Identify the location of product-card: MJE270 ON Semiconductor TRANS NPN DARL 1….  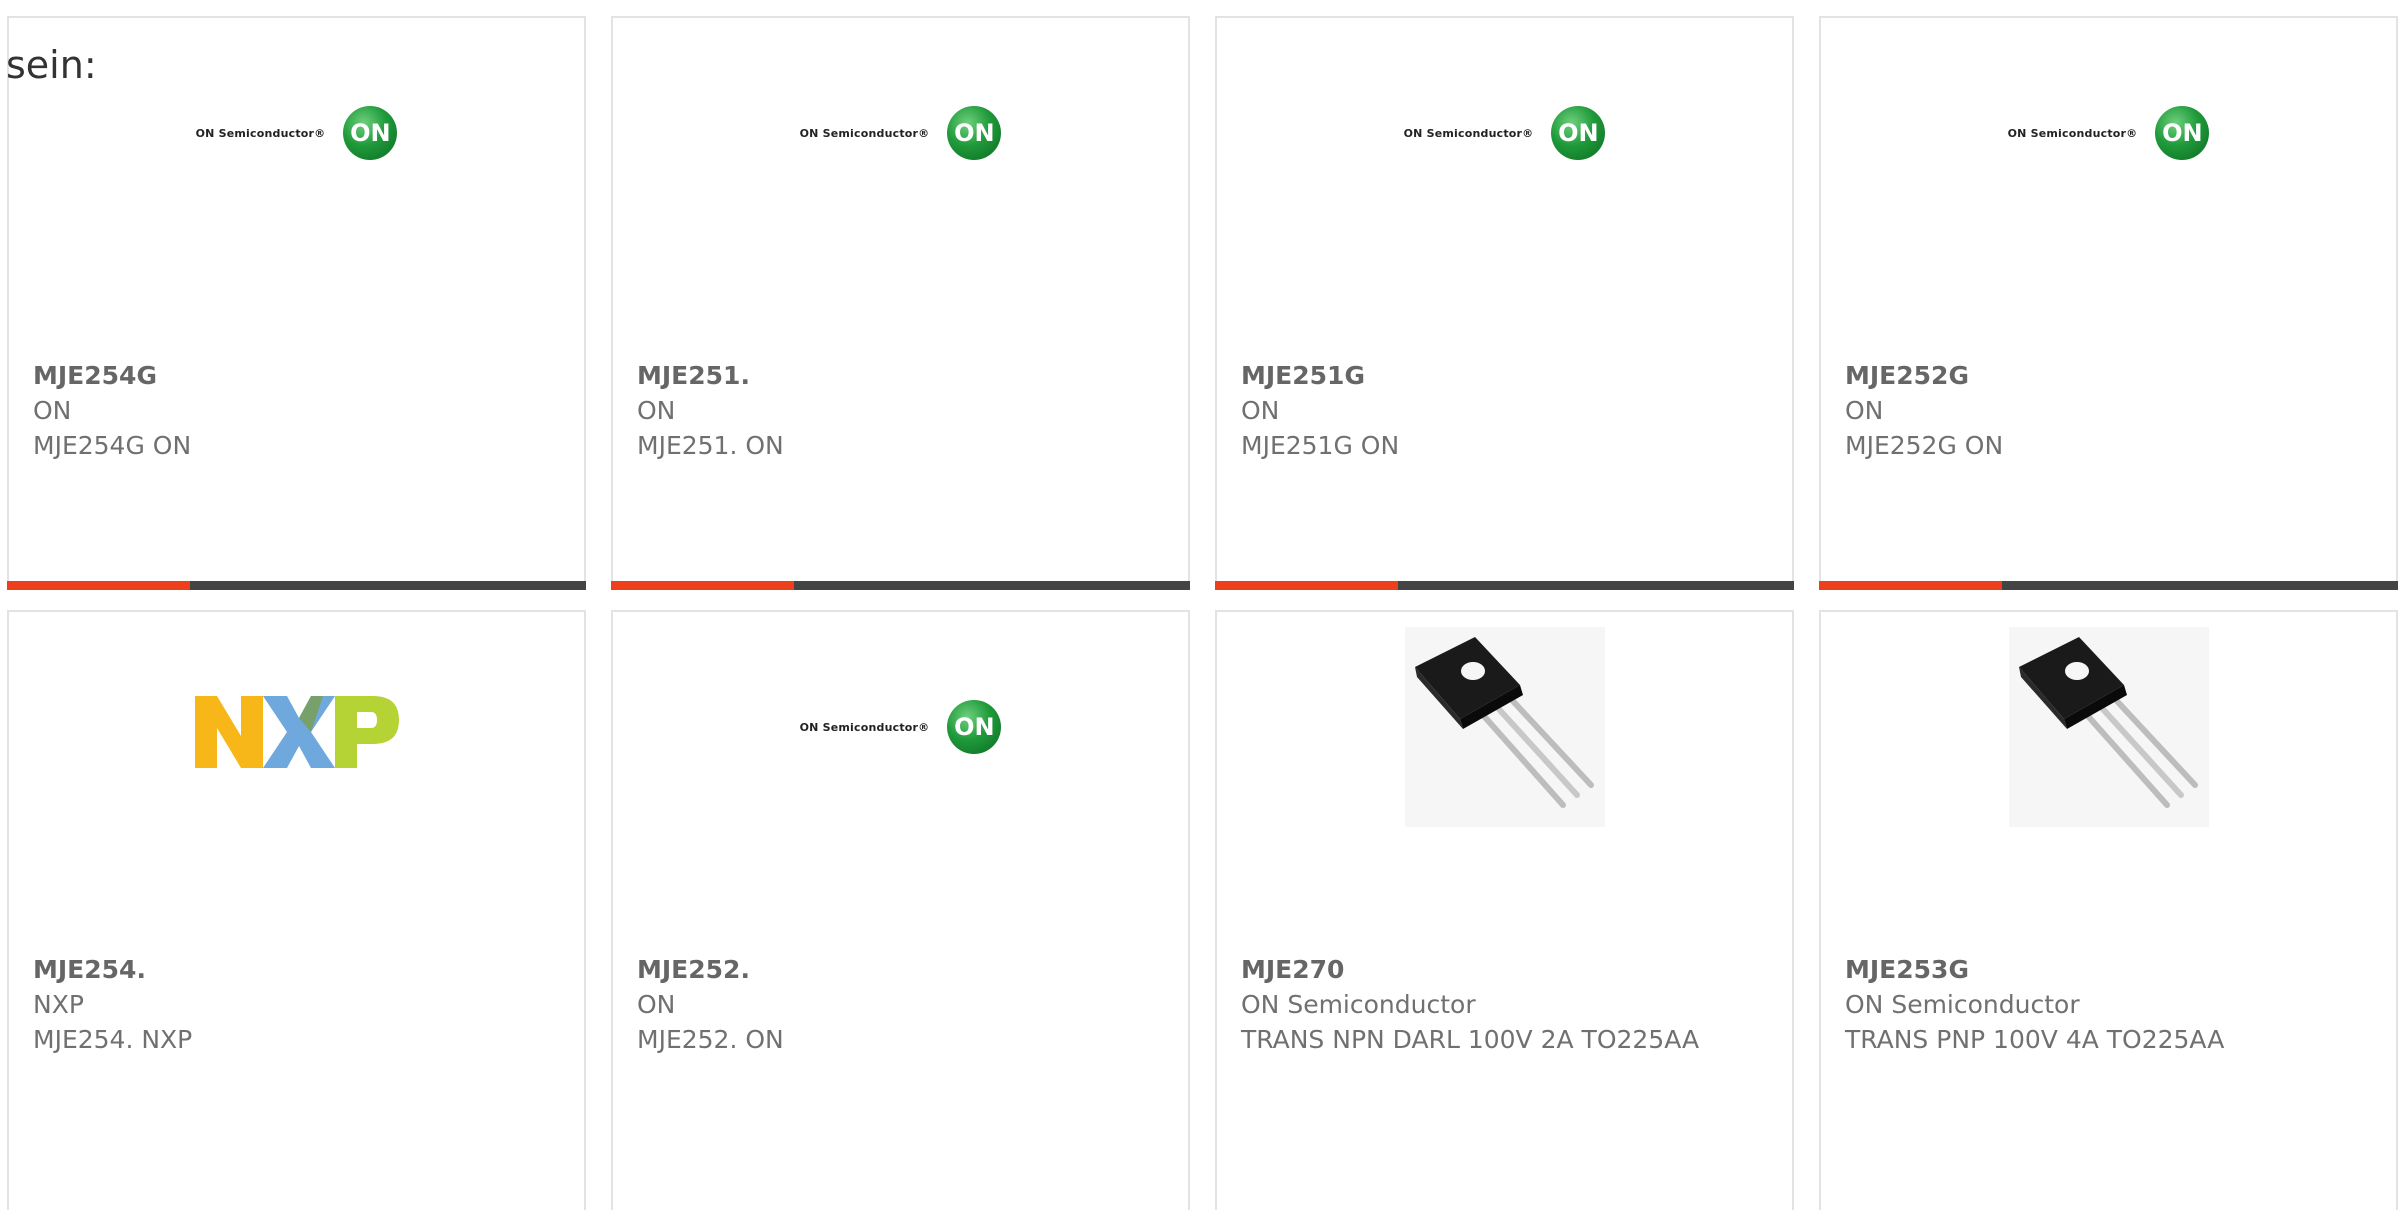
(1504, 910).